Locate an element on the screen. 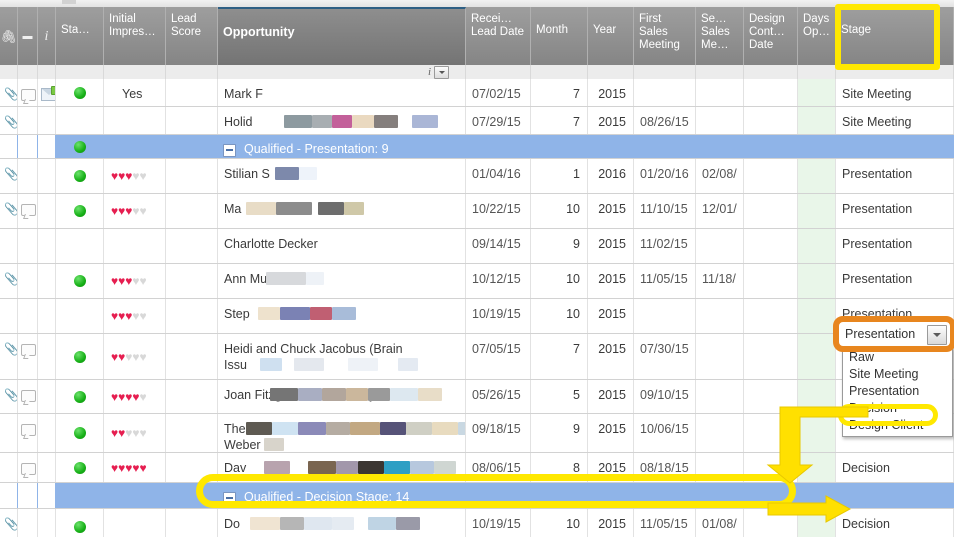 This screenshot has width=954, height=537. grid-cell: 9 is located at coordinates (559, 246).